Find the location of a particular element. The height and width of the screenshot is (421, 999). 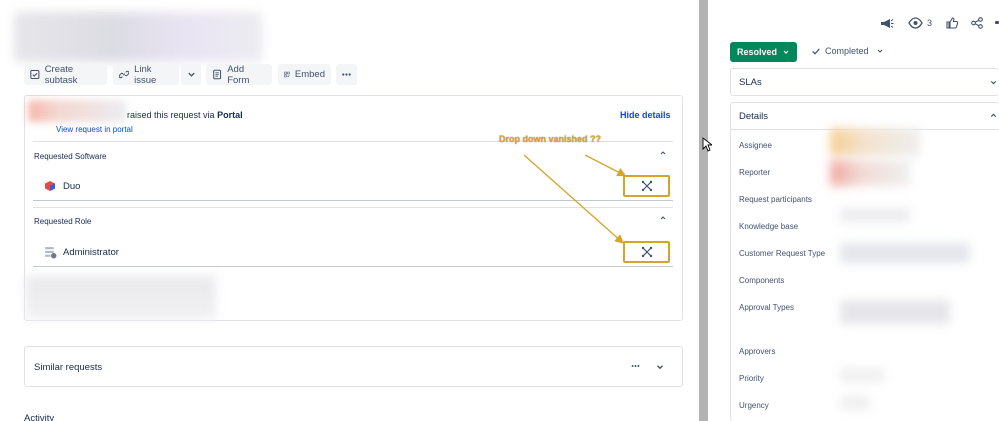

details-title: Details is located at coordinates (754, 116).